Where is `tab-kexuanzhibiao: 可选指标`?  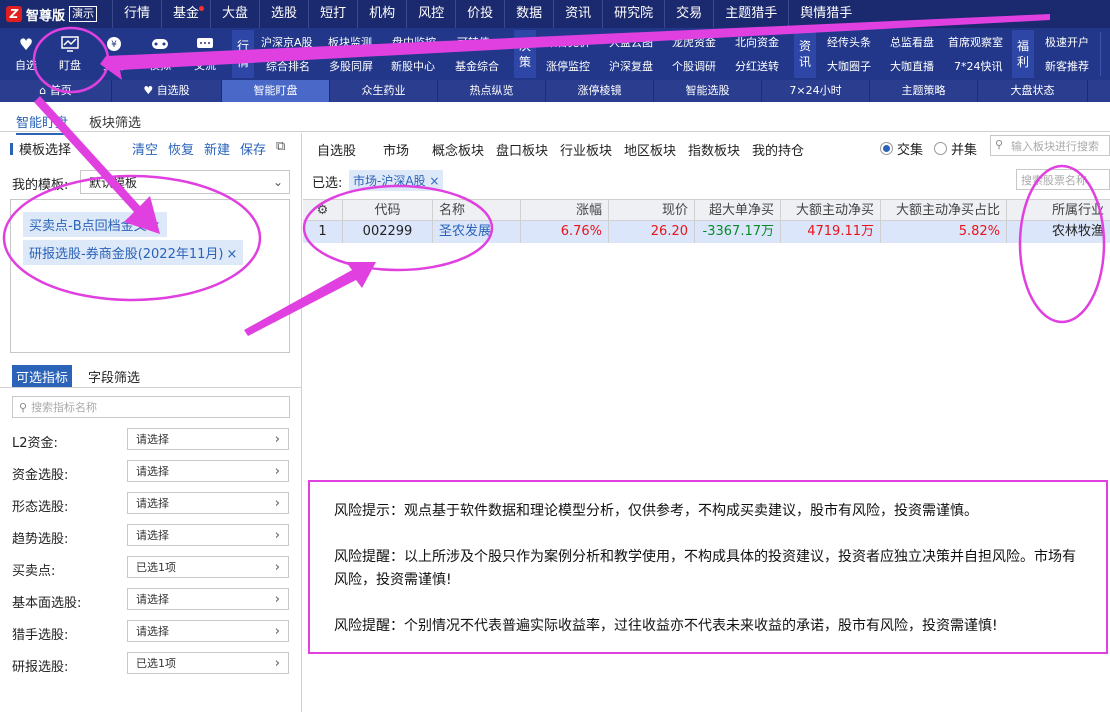
tab-kexuanzhibiao: 可选指标 is located at coordinates (42, 376).